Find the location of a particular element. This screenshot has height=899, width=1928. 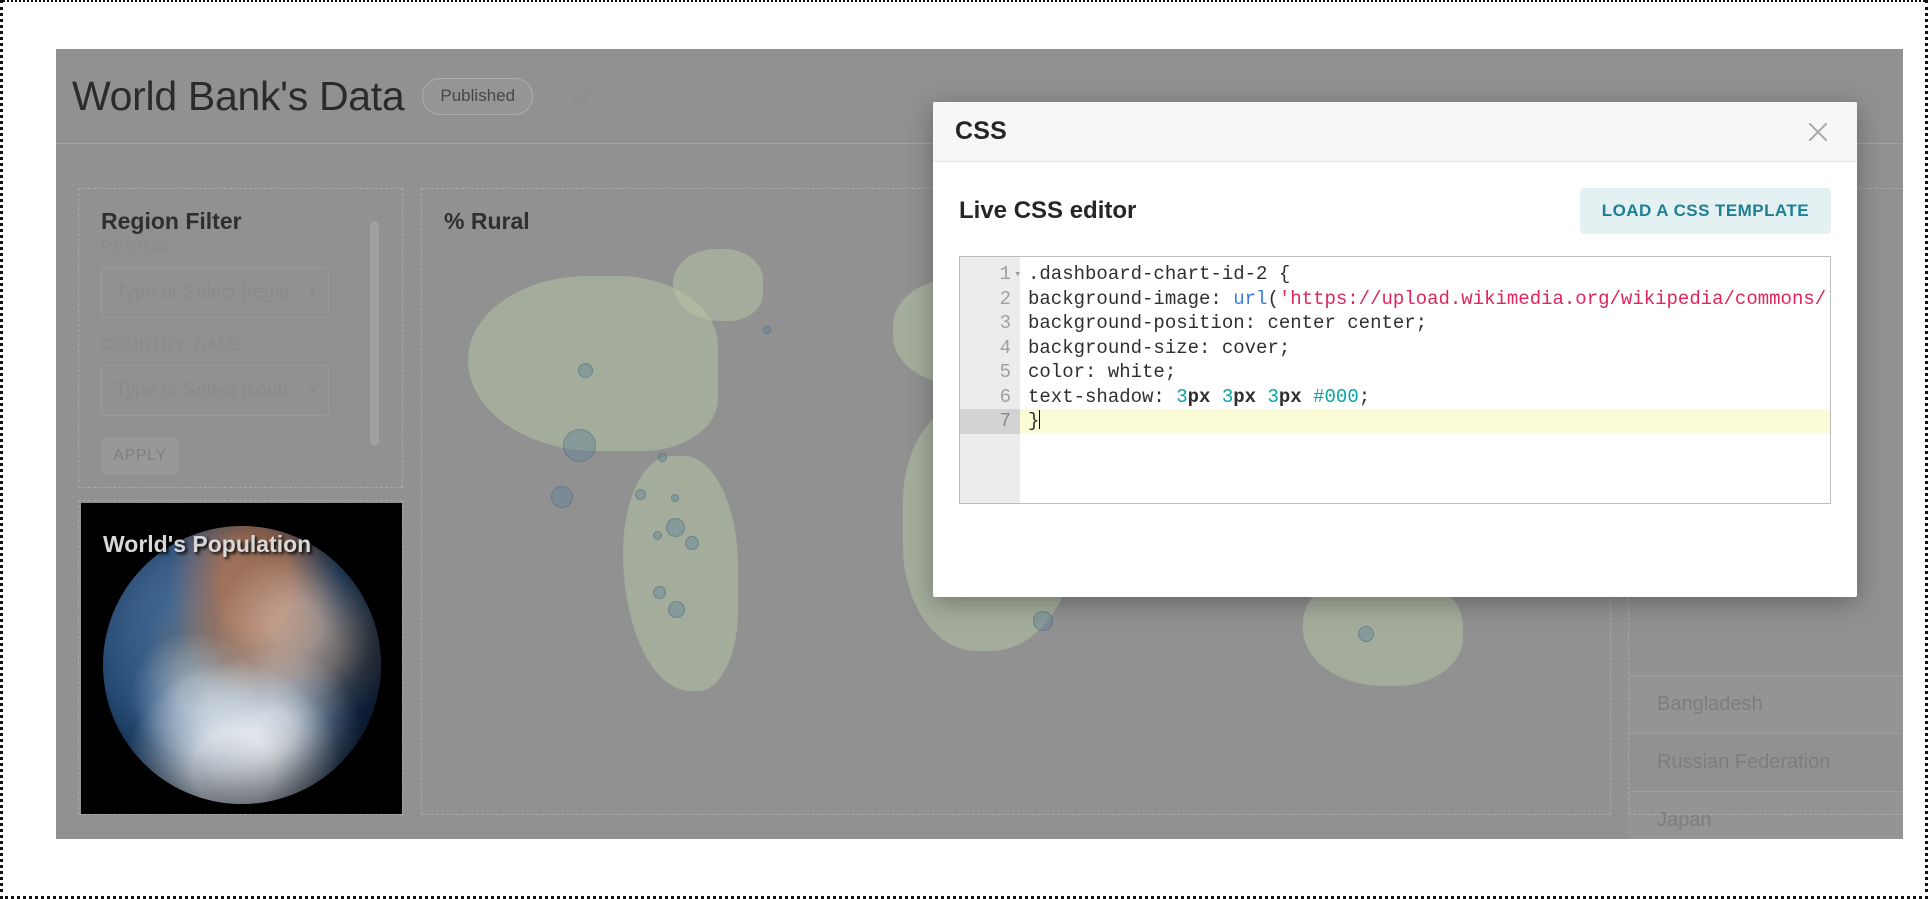

editor-code-line: text-shadow: 3px 3px 3px #000; is located at coordinates (1425, 397).